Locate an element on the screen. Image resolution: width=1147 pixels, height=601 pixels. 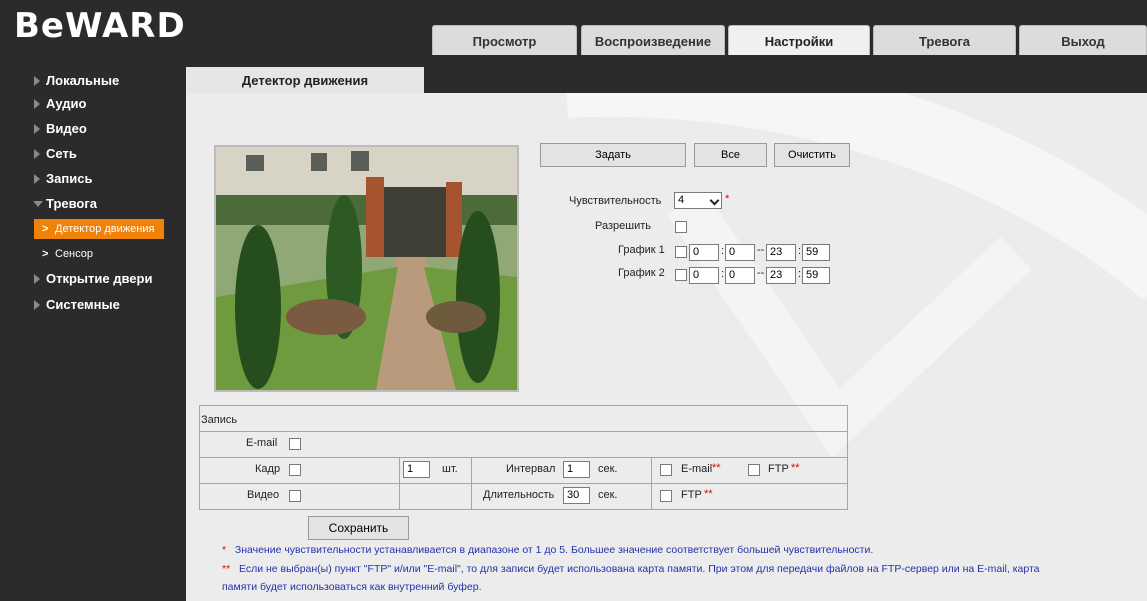
frame-label: Кадр is located at coordinates (268, 469).